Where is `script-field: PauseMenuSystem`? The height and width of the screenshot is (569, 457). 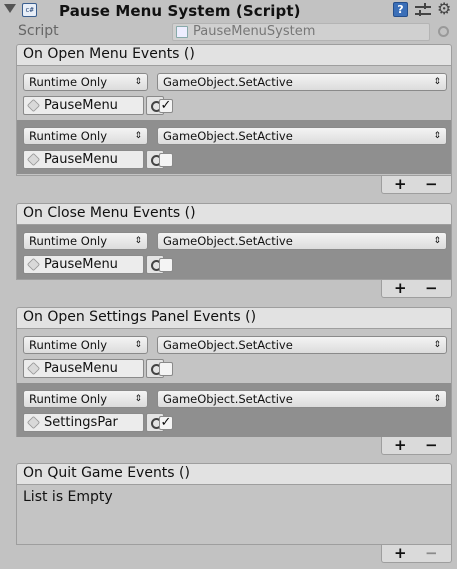
script-field: PauseMenuSystem is located at coordinates (301, 32).